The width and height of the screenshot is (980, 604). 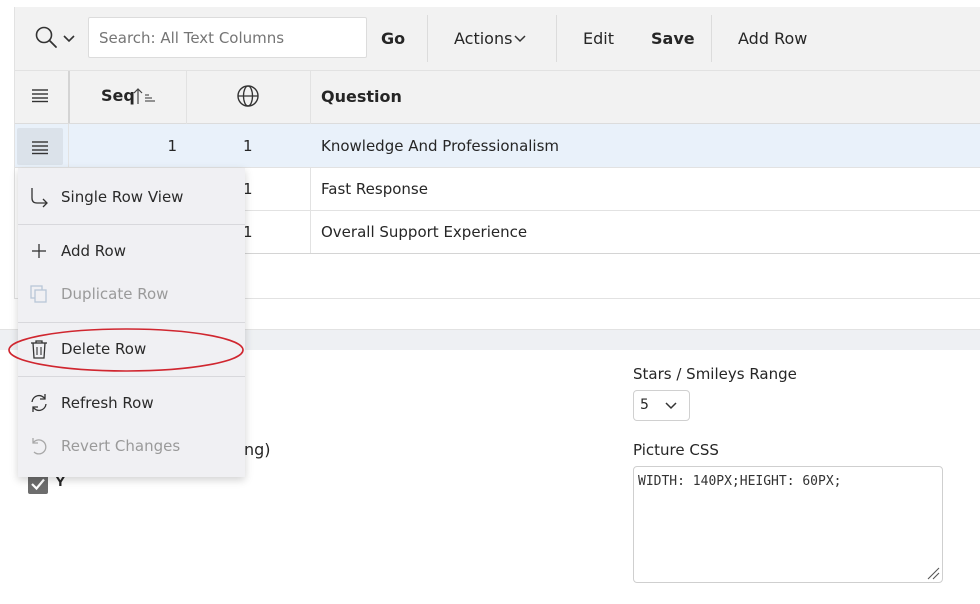 I want to click on search-input, so click(x=227, y=37).